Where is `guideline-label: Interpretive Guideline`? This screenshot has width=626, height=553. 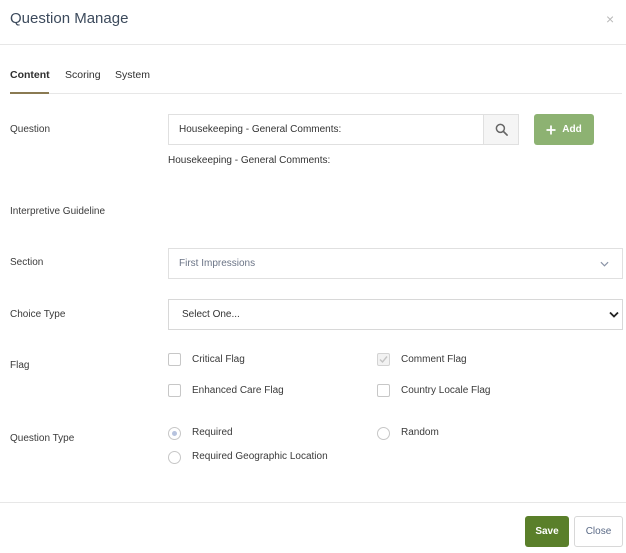
guideline-label: Interpretive Guideline is located at coordinates (58, 211).